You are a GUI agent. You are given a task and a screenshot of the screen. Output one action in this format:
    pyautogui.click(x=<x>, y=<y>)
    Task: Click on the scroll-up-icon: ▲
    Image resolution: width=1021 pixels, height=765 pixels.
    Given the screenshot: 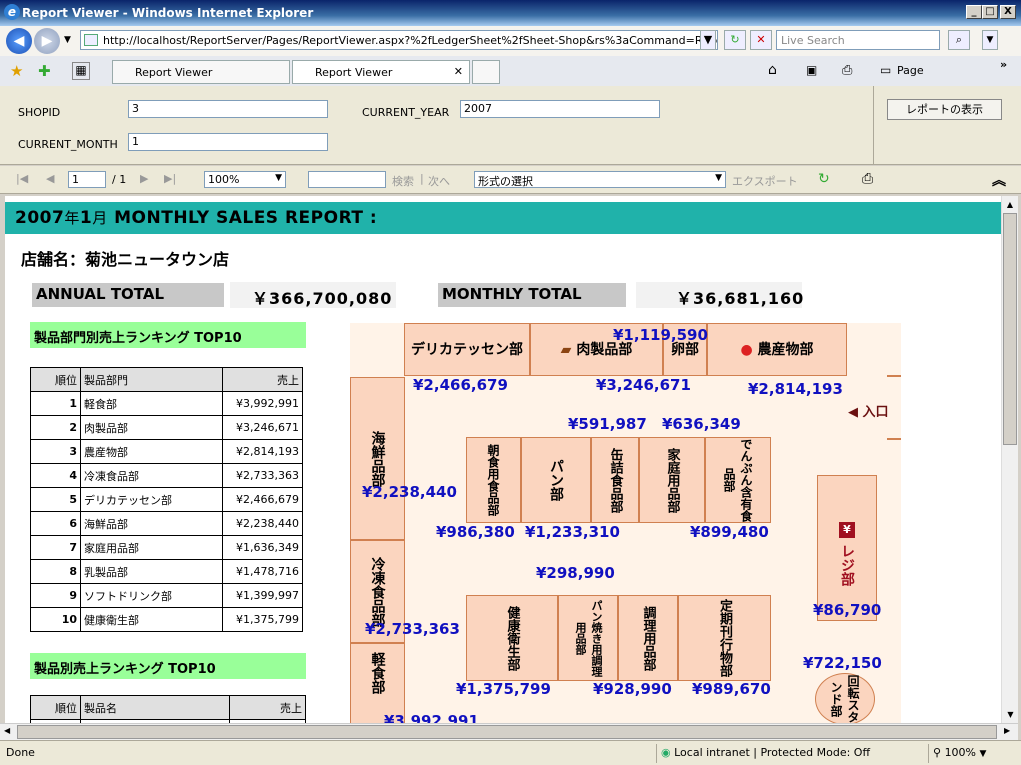 What is the action you would take?
    pyautogui.click(x=1010, y=204)
    